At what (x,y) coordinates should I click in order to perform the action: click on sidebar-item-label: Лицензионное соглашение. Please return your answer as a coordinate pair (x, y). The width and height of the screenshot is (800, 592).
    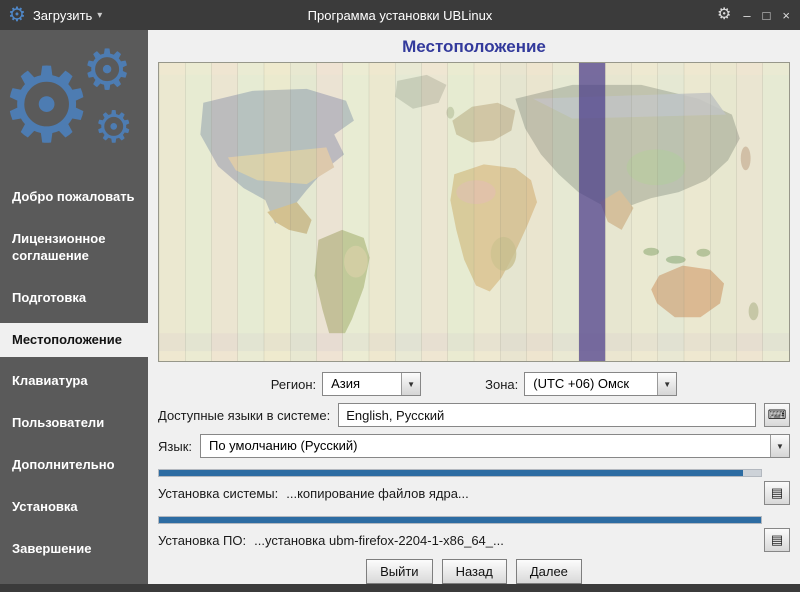
    Looking at the image, I should click on (59, 246).